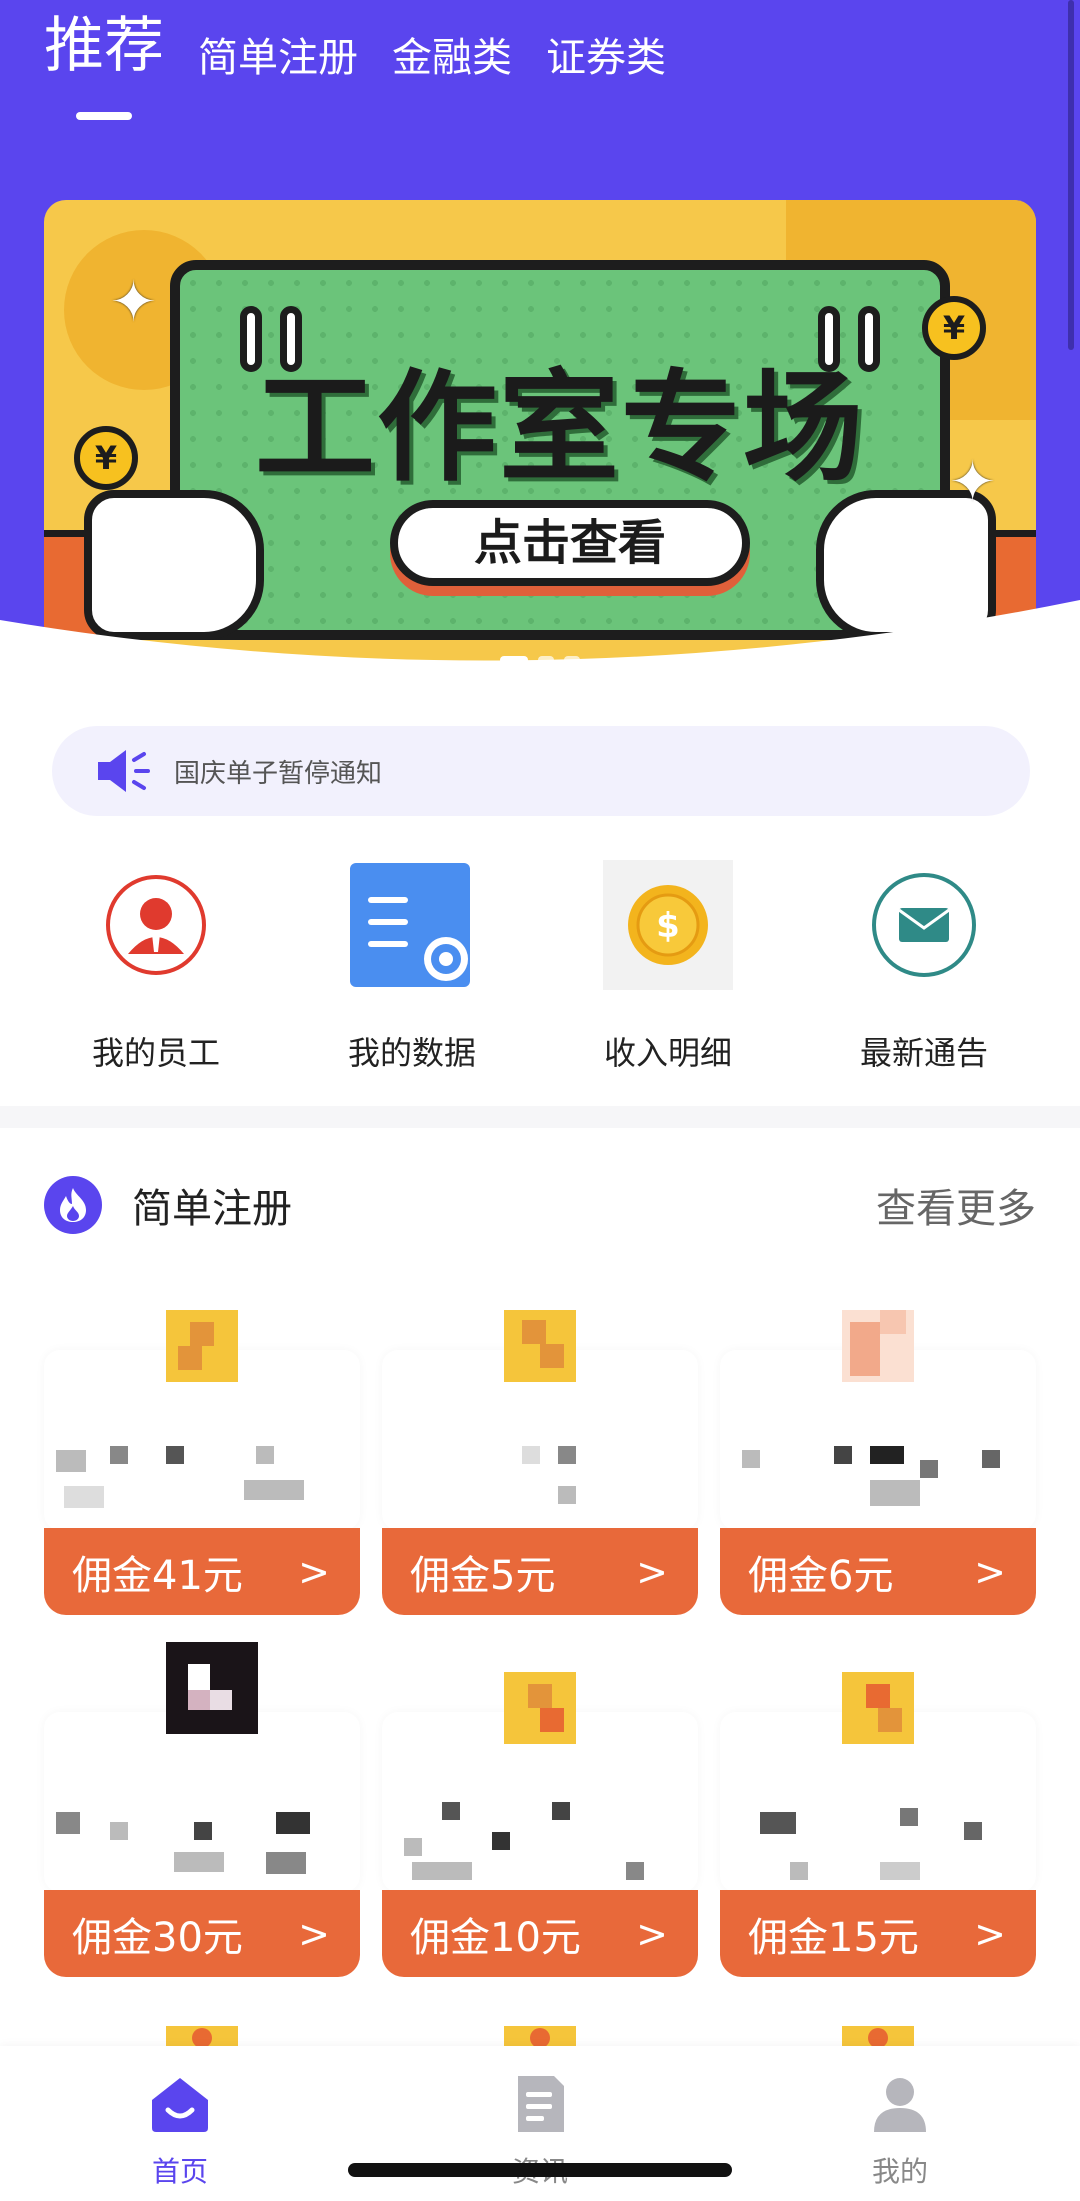 This screenshot has width=1080, height=2201. Describe the element at coordinates (667, 1053) in the screenshot. I see `shortcut-label: 收入明细` at that location.